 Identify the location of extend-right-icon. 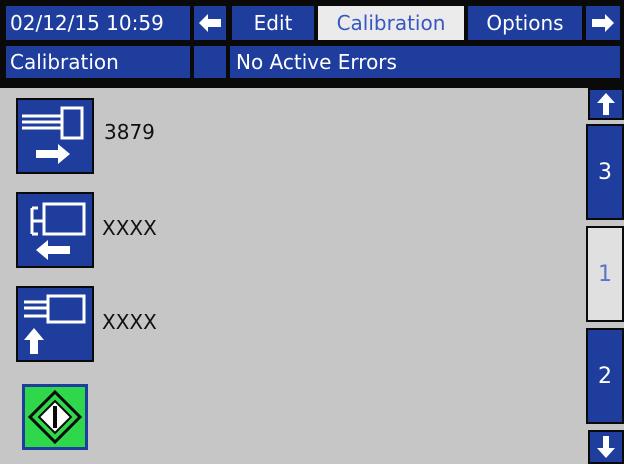
(53, 135).